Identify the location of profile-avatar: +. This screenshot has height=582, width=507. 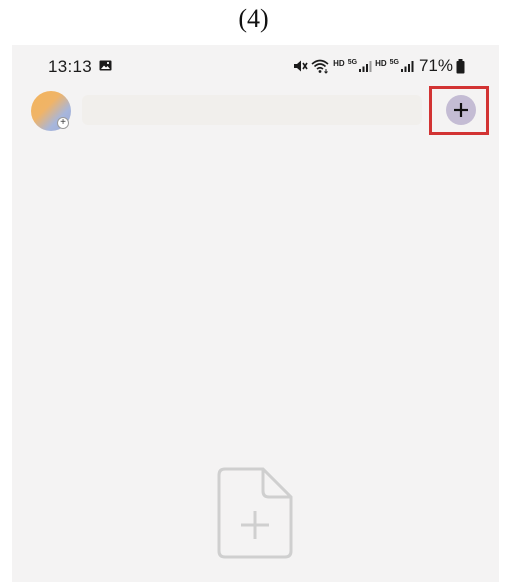
(51, 111).